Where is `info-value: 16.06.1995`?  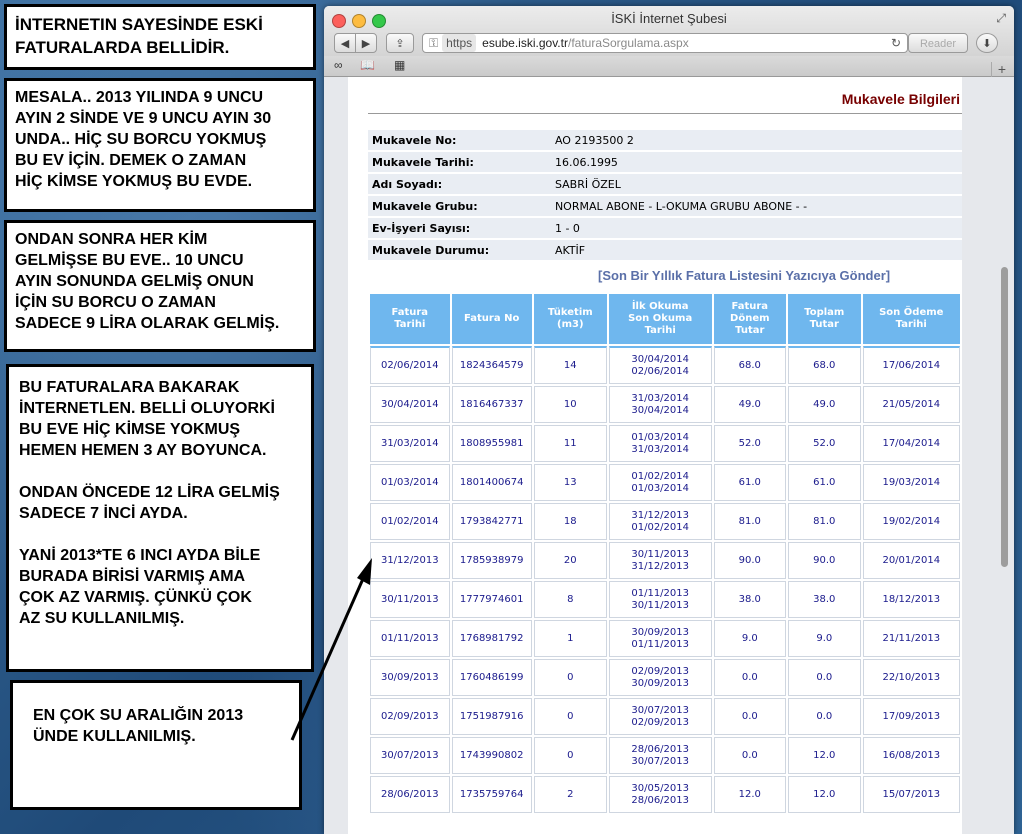 info-value: 16.06.1995 is located at coordinates (756, 162).